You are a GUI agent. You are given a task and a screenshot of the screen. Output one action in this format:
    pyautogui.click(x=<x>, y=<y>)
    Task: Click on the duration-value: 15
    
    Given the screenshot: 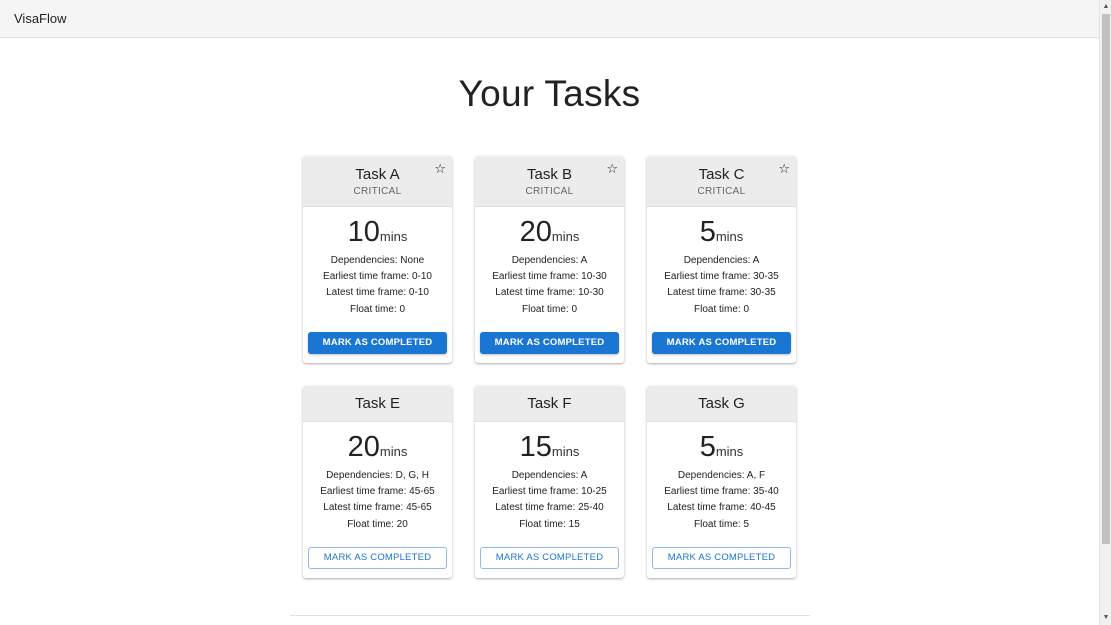 What is the action you would take?
    pyautogui.click(x=535, y=447)
    